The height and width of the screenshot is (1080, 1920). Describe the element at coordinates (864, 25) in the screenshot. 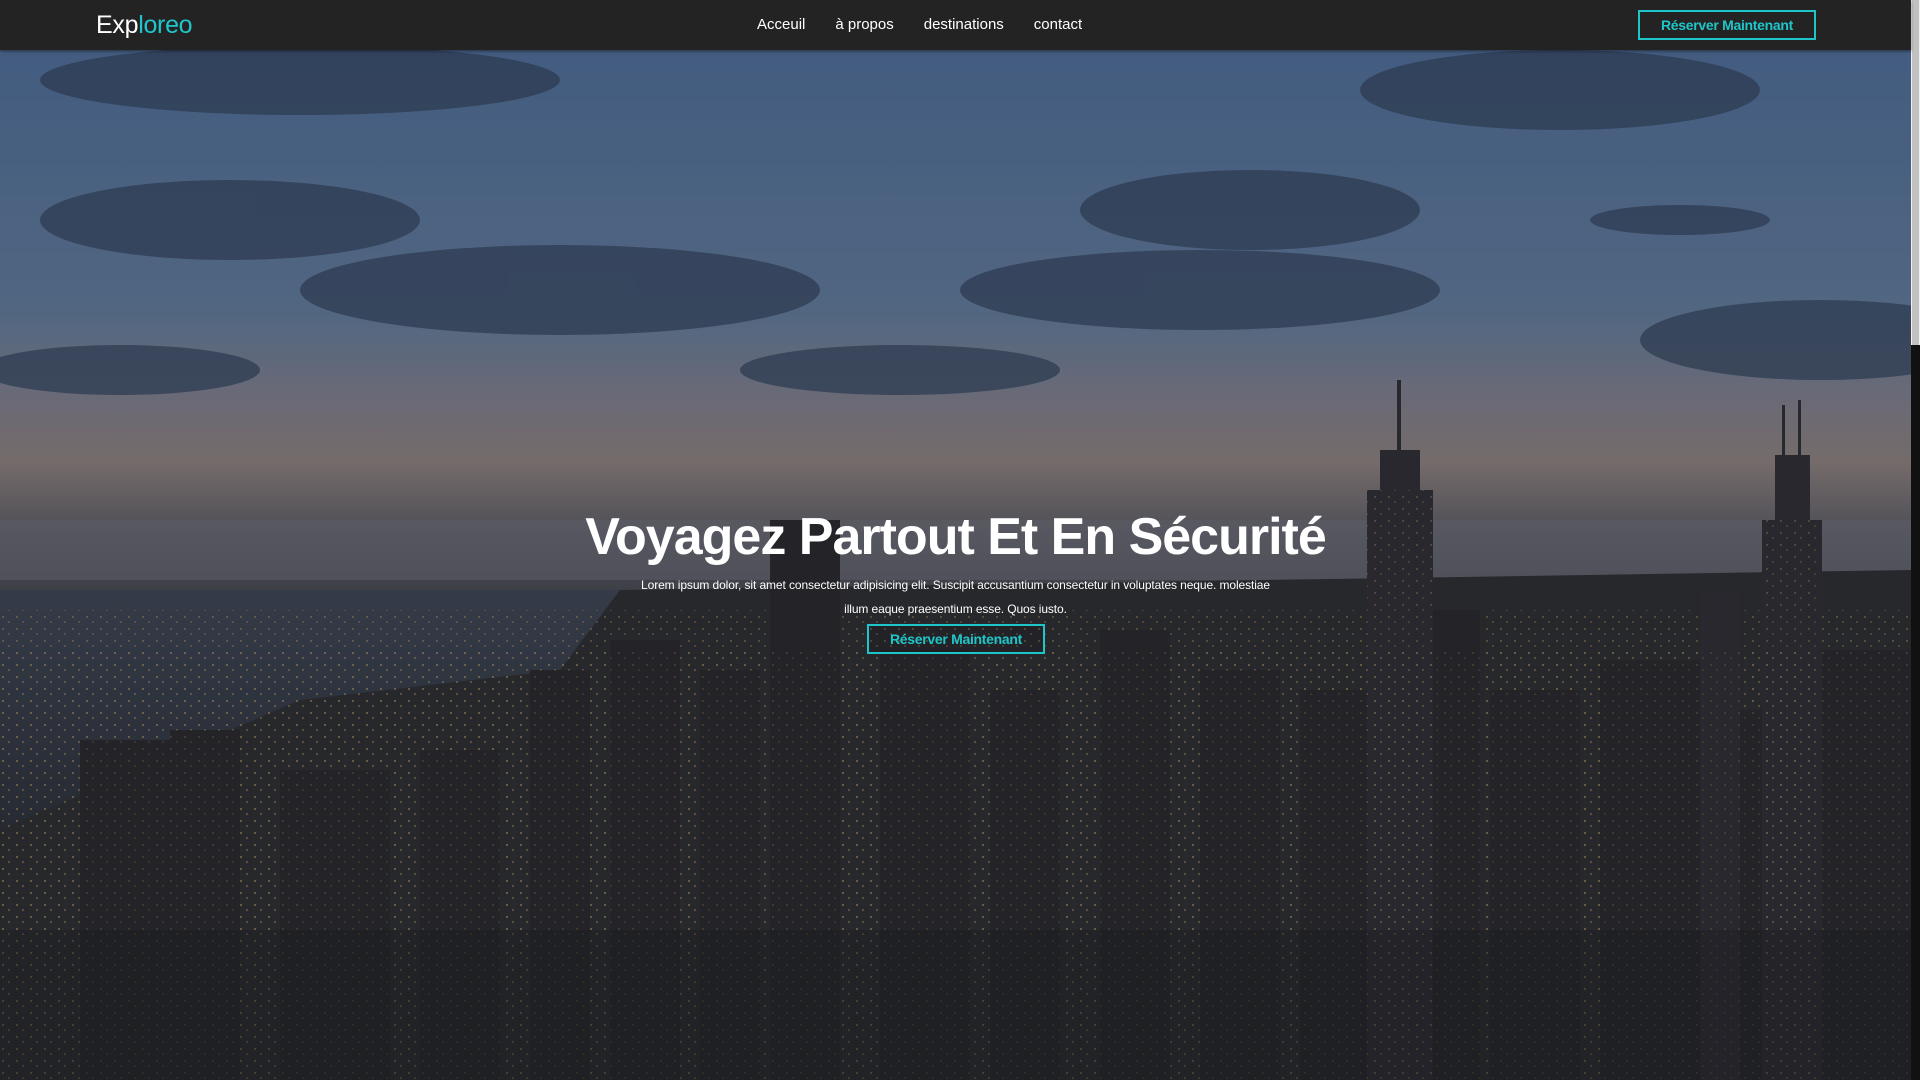

I see `nav-link-a-propos: à propos` at that location.